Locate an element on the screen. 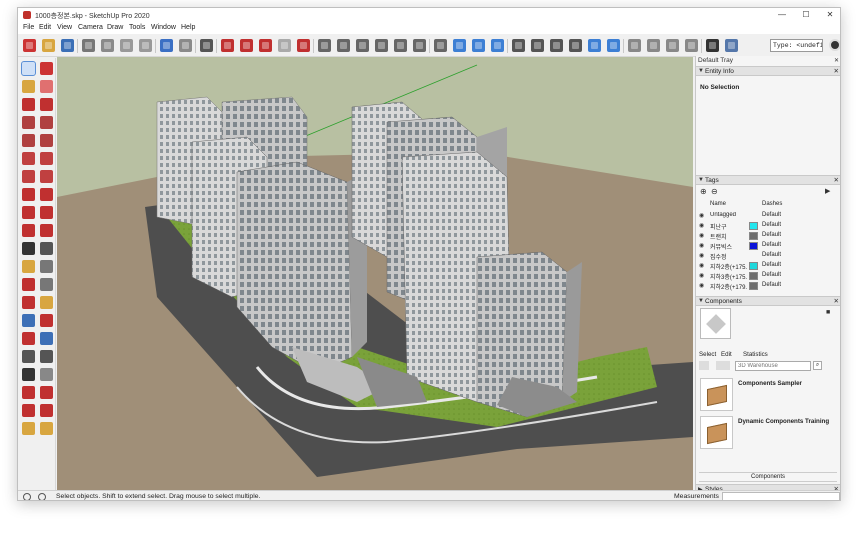  credits-icon is located at coordinates (42, 496).